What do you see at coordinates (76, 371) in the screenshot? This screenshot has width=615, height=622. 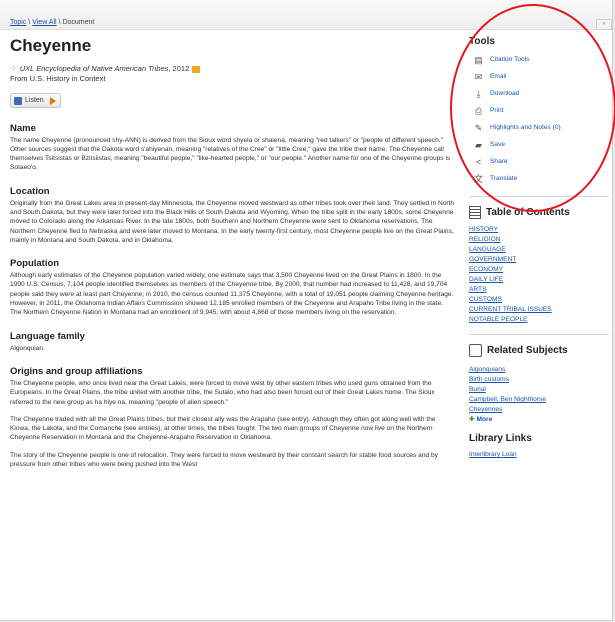 I see `section-heading: Origins and group affiliations` at bounding box center [76, 371].